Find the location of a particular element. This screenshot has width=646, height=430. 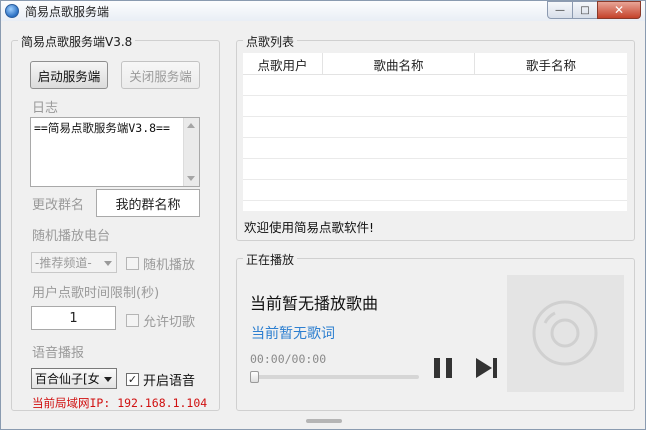

random-play-checkbox-box is located at coordinates (132, 263).